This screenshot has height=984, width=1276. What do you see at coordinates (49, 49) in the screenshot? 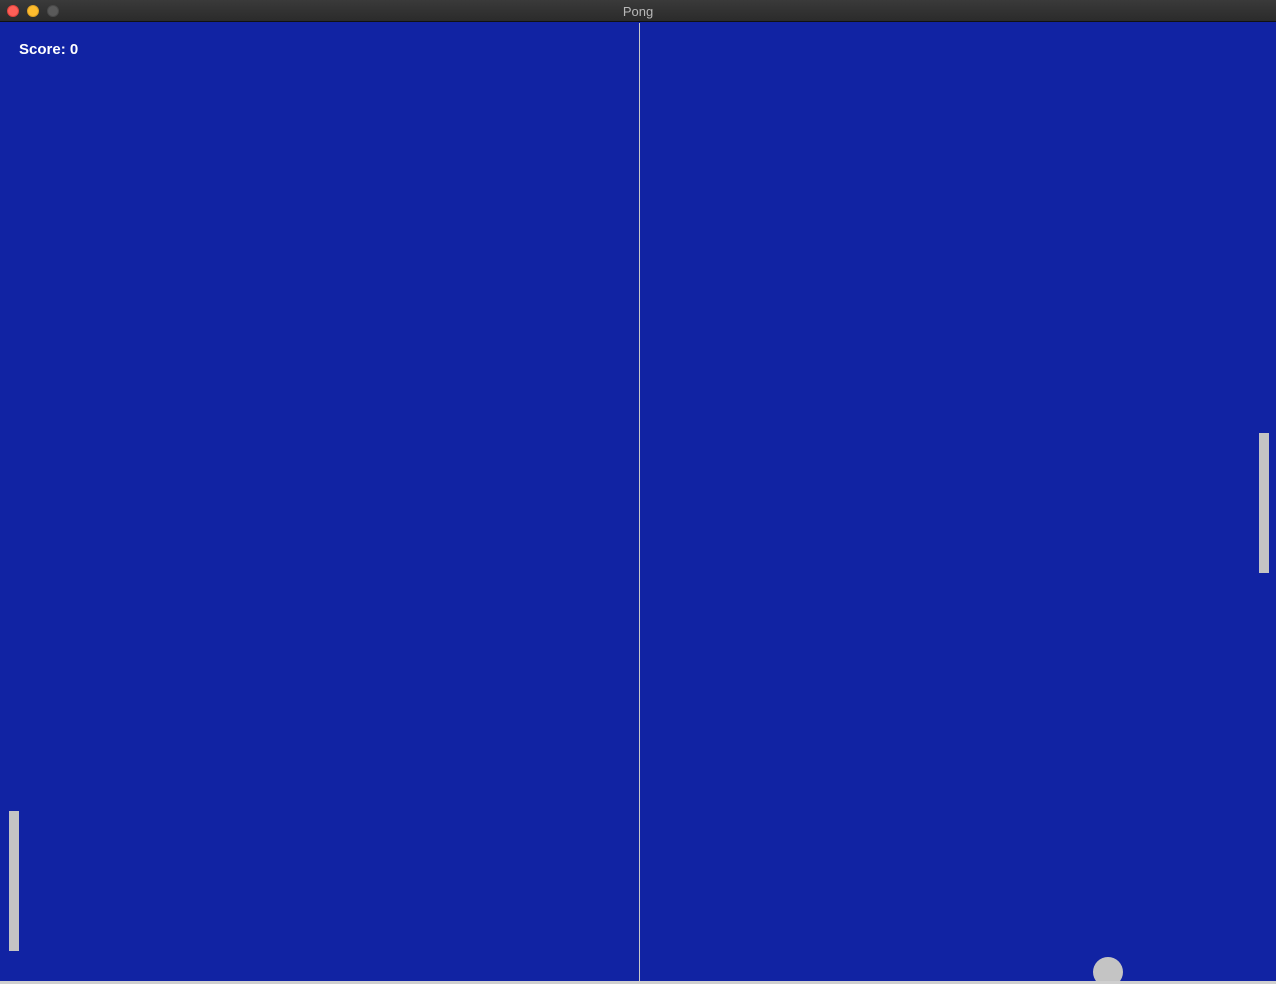
I see `score-label: Score: 0` at bounding box center [49, 49].